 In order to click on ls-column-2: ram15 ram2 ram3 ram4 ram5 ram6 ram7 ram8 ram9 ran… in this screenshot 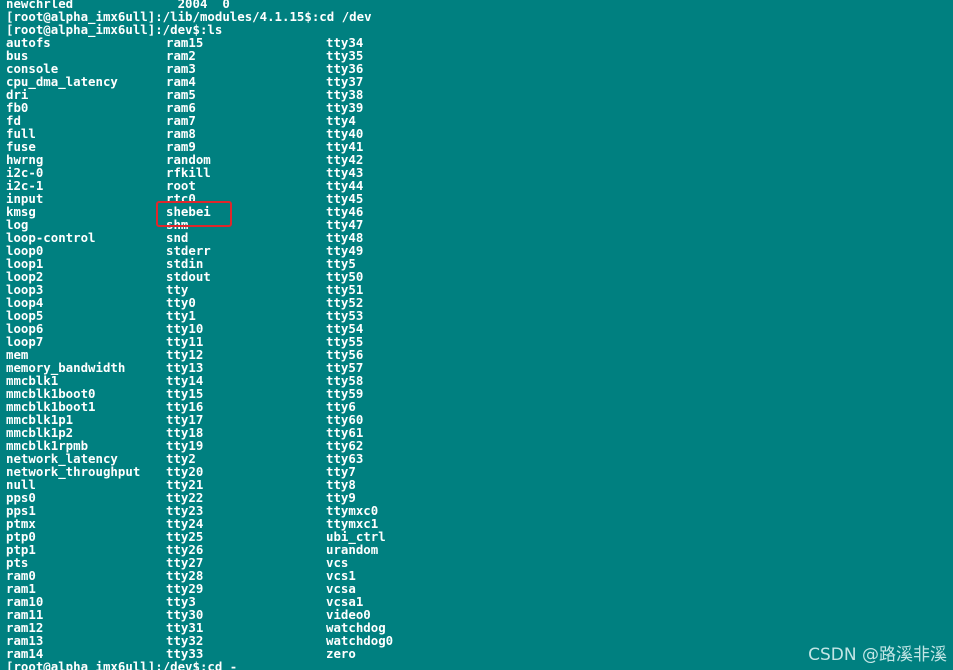, I will do `click(188, 348)`.